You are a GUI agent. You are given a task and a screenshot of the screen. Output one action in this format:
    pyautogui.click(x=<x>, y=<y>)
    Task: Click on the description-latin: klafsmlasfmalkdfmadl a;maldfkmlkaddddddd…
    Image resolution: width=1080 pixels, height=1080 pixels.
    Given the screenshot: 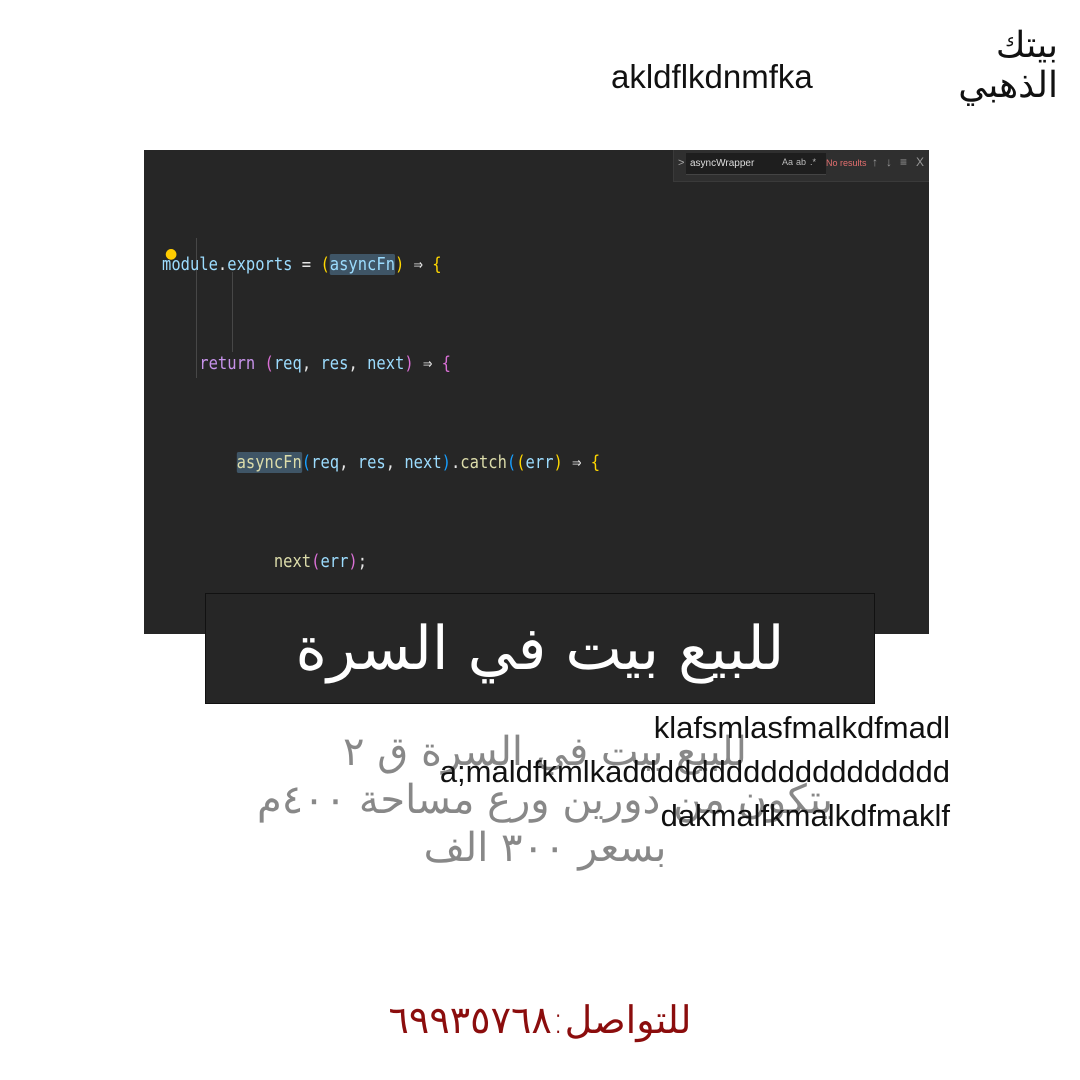 What is the action you would take?
    pyautogui.click(x=695, y=772)
    